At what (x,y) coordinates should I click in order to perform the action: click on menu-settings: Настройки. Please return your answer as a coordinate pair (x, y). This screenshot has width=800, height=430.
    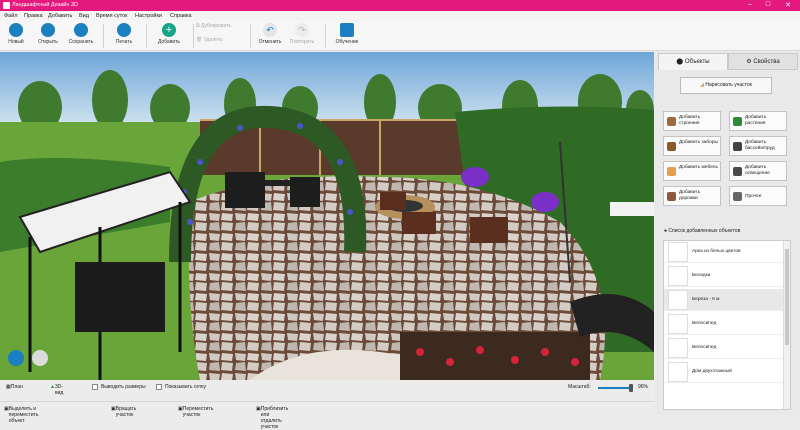
    Looking at the image, I should click on (148, 16).